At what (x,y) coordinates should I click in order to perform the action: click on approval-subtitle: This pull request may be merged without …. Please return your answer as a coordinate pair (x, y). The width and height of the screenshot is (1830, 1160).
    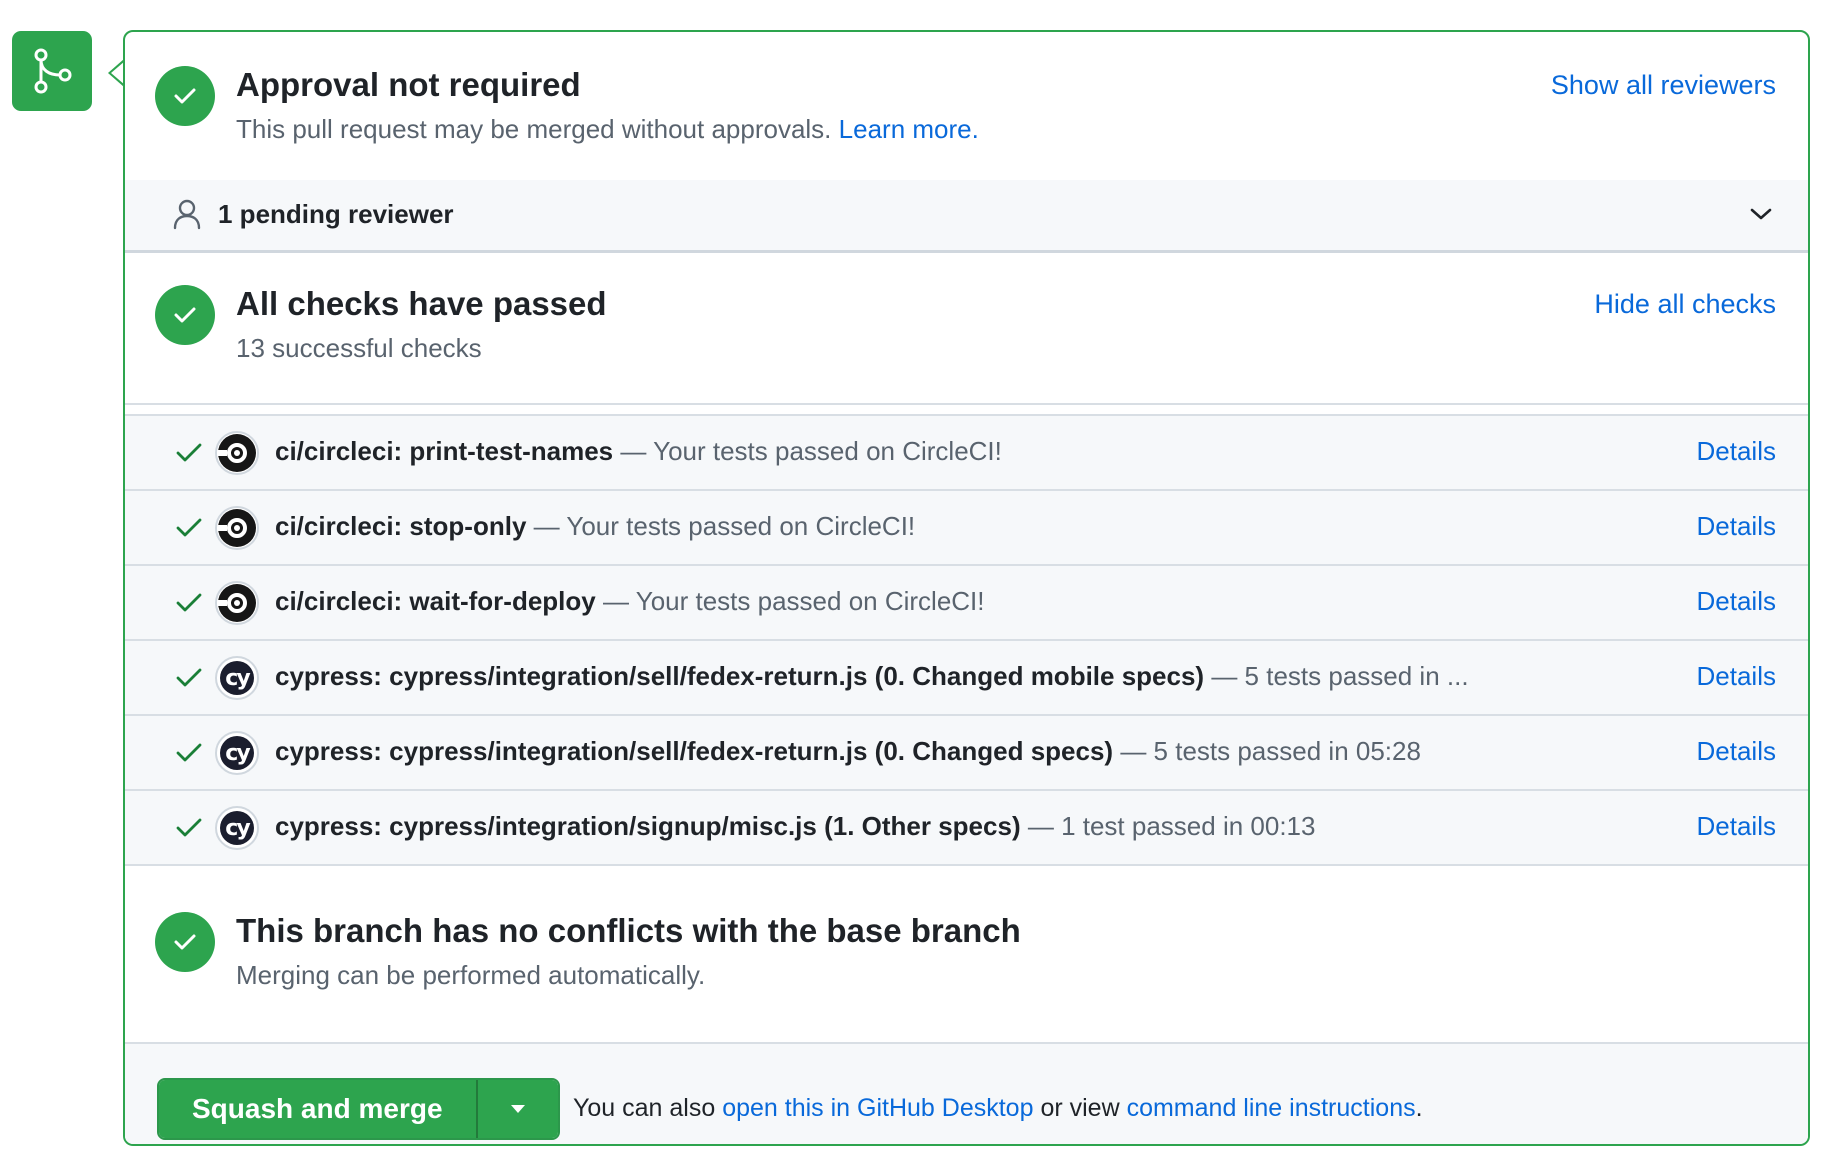
    Looking at the image, I should click on (607, 129).